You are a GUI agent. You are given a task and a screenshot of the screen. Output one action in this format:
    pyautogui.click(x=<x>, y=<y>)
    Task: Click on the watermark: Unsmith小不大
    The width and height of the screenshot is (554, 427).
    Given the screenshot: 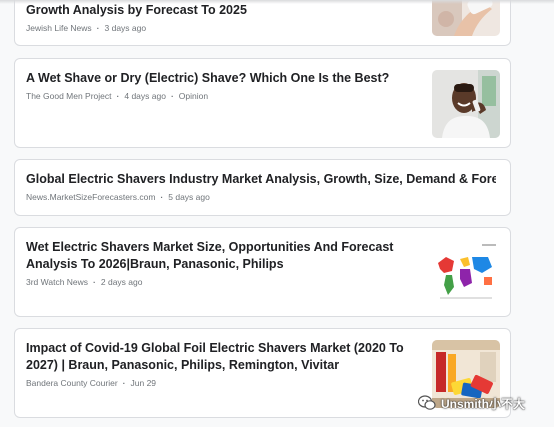 What is the action you would take?
    pyautogui.click(x=485, y=403)
    